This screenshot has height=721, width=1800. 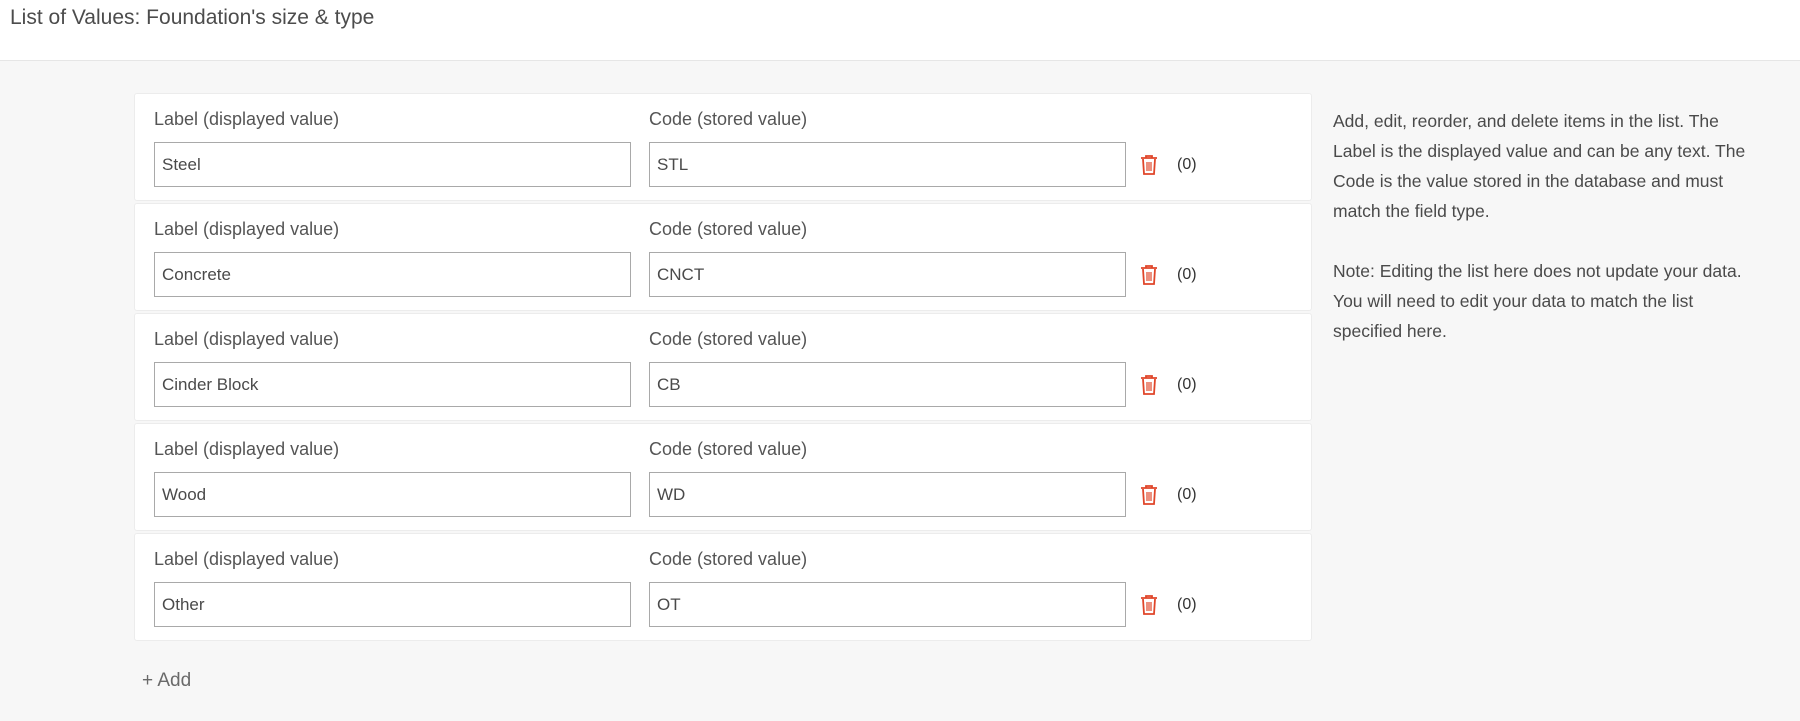 I want to click on label-input: Wood, so click(x=392, y=494).